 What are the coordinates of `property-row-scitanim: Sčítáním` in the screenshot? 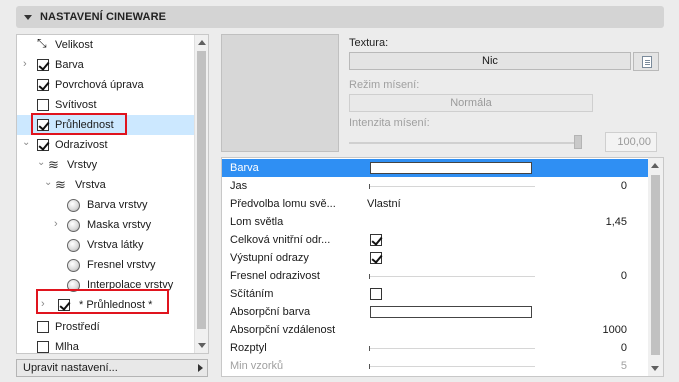 It's located at (435, 294).